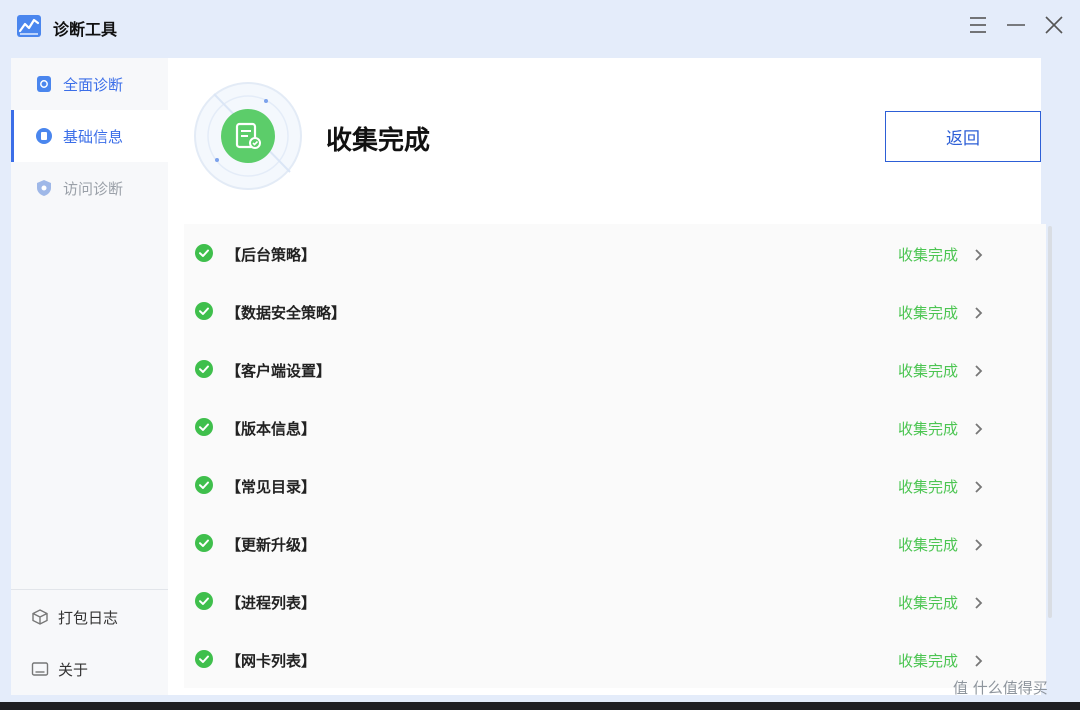 This screenshot has height=710, width=1080. I want to click on sidebar-divider, so click(89, 589).